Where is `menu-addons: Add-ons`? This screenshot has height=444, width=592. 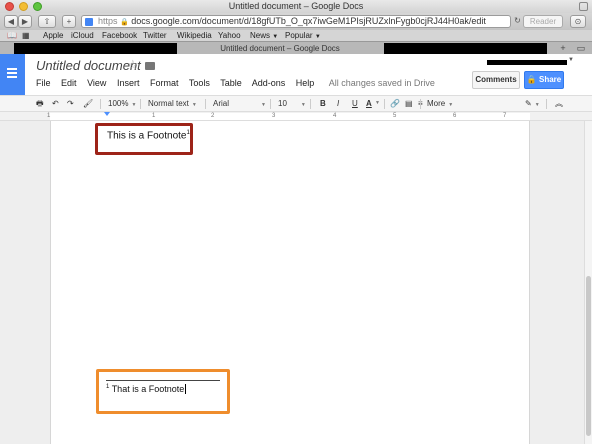 menu-addons: Add-ons is located at coordinates (269, 83).